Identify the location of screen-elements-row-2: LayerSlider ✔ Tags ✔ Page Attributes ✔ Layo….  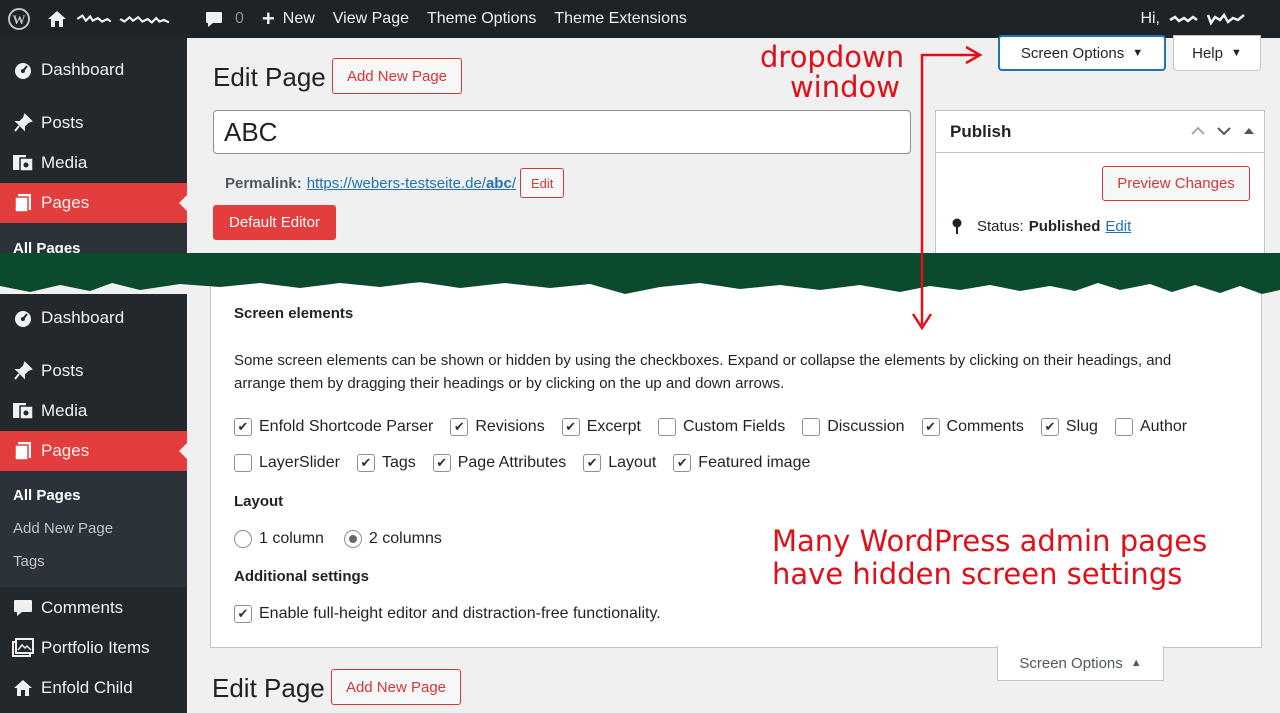
(522, 463).